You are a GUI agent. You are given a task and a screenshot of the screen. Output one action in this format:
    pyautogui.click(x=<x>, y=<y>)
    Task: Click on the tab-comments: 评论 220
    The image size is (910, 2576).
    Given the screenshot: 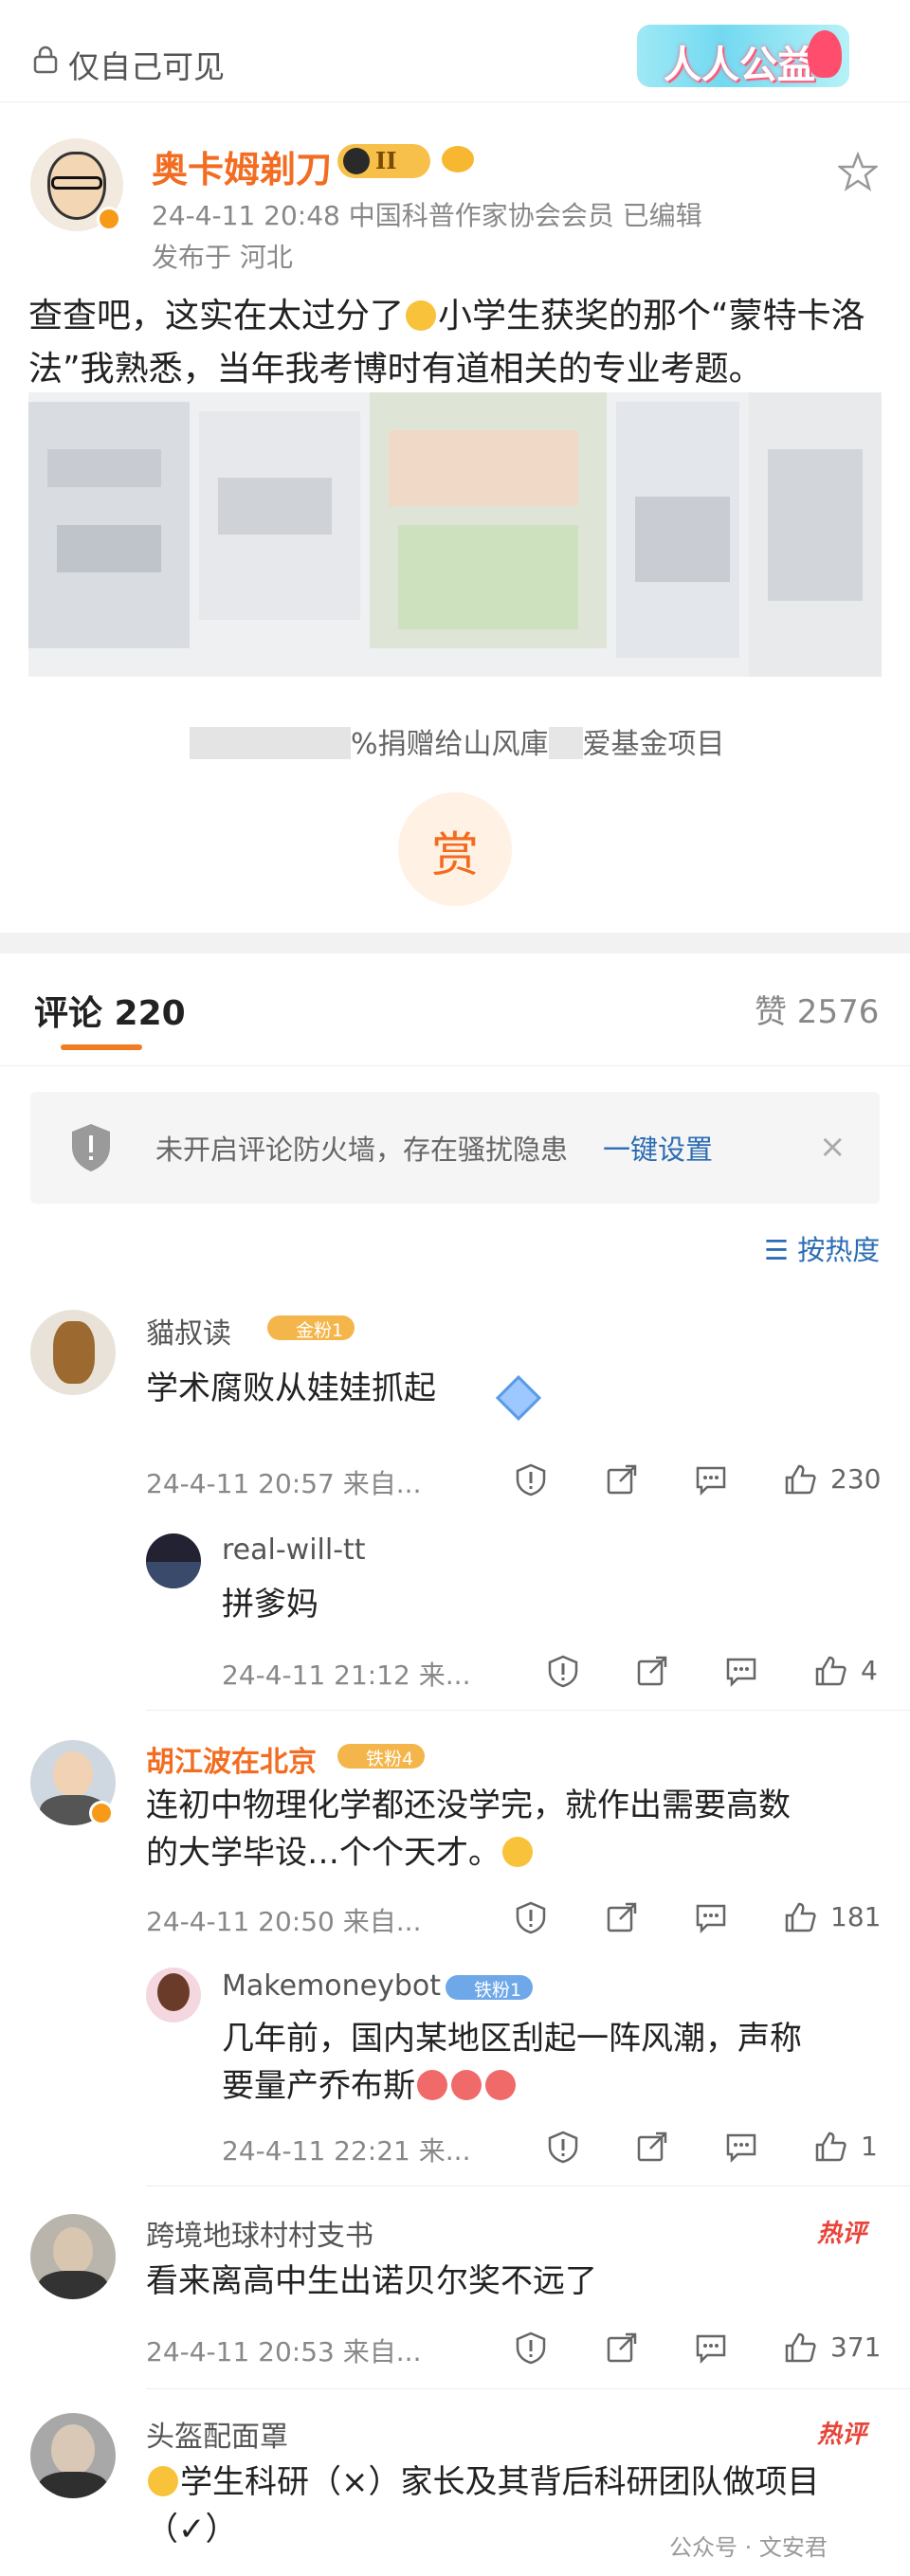 What is the action you would take?
    pyautogui.click(x=110, y=1010)
    